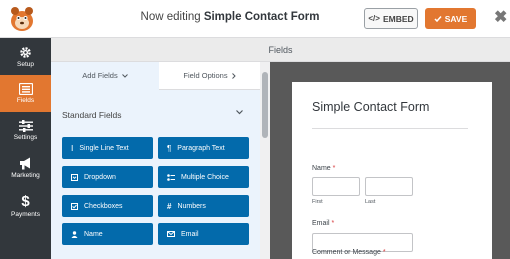 This screenshot has width=510, height=259. What do you see at coordinates (25, 52) in the screenshot?
I see `gear-icon` at bounding box center [25, 52].